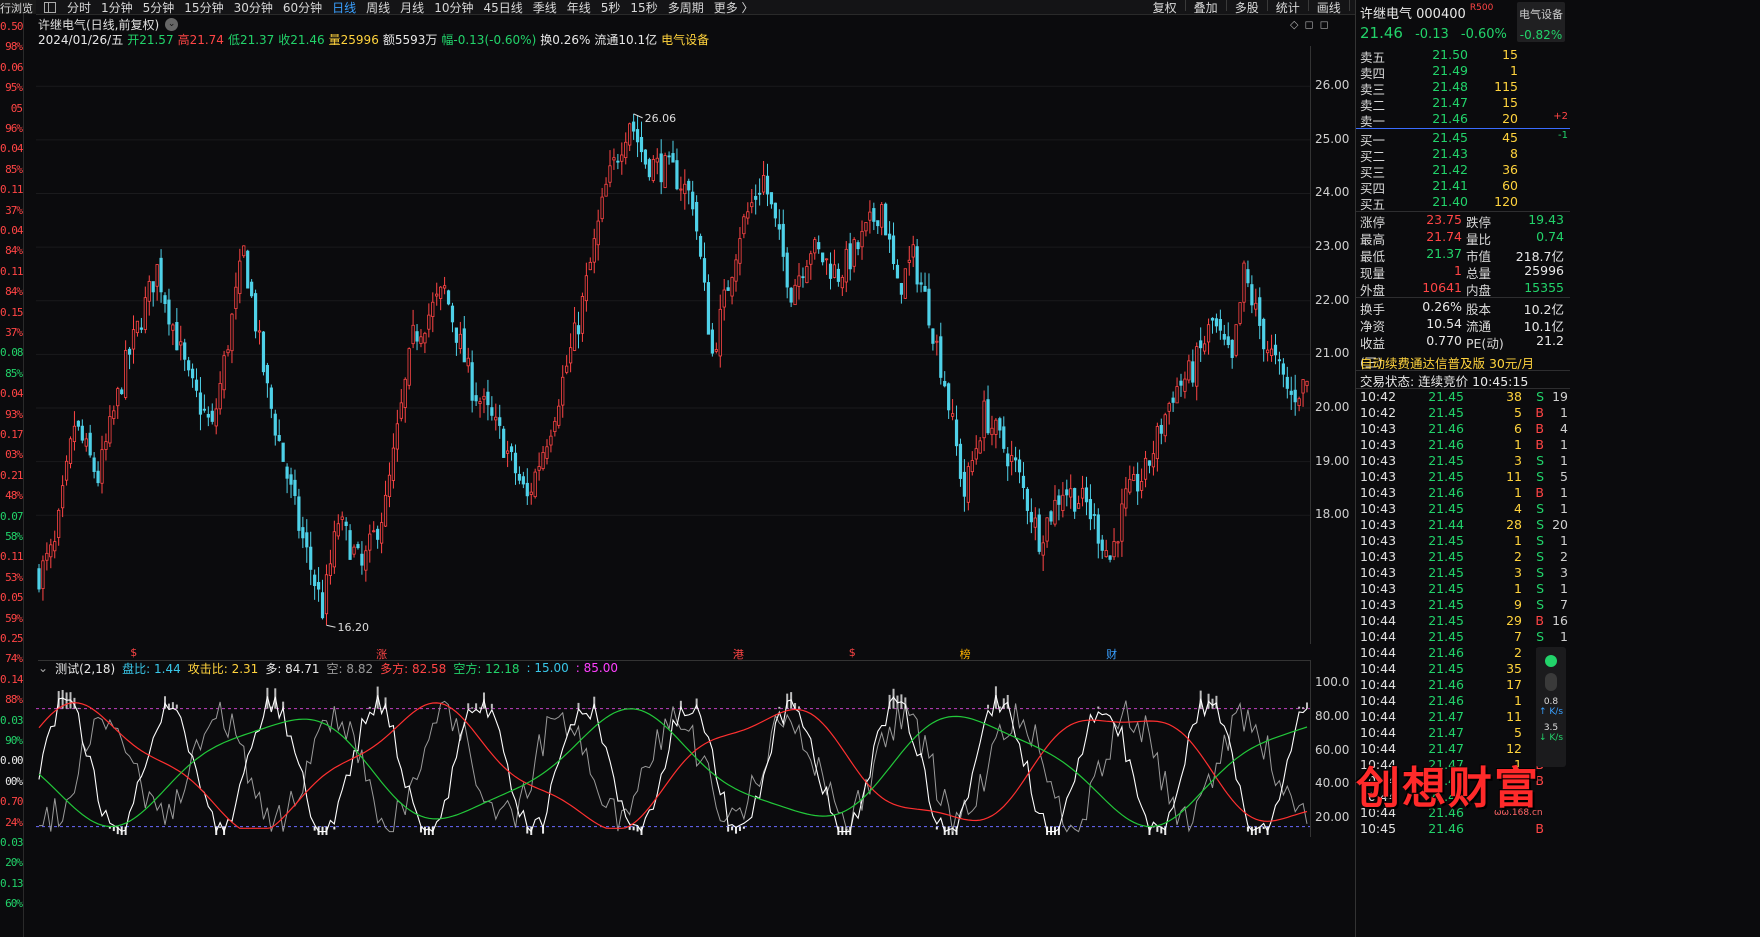 This screenshot has width=1760, height=937. What do you see at coordinates (1541, 22) in the screenshot?
I see `sector-badge: 电气设备 -0.82%` at bounding box center [1541, 22].